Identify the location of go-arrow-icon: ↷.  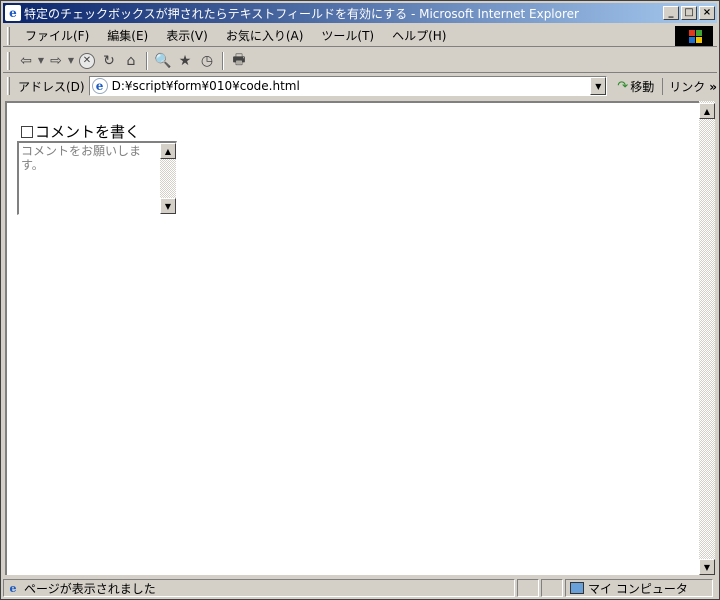
(623, 86).